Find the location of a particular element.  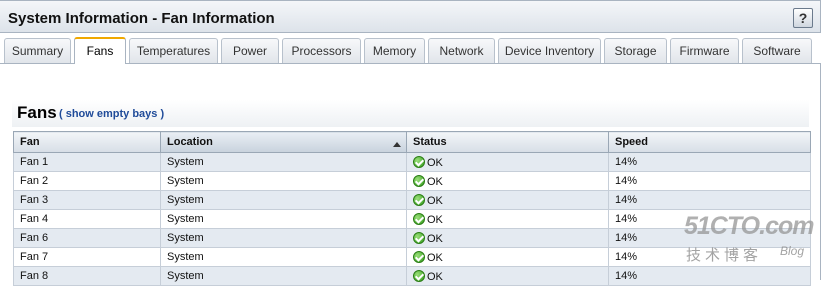

column-header-label: Speed is located at coordinates (632, 142).